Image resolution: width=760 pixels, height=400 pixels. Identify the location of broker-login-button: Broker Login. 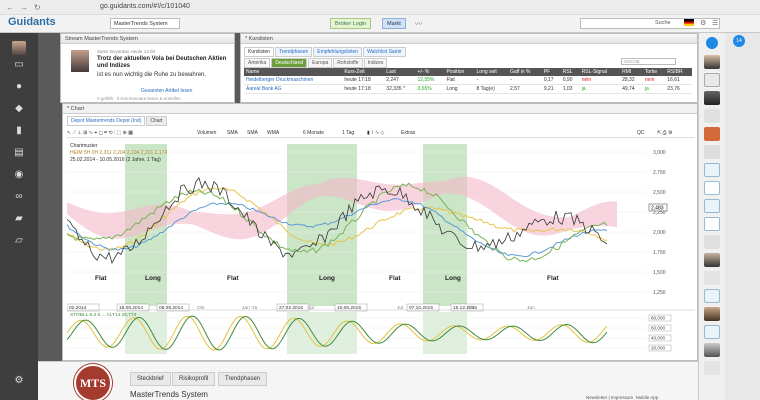
(351, 23).